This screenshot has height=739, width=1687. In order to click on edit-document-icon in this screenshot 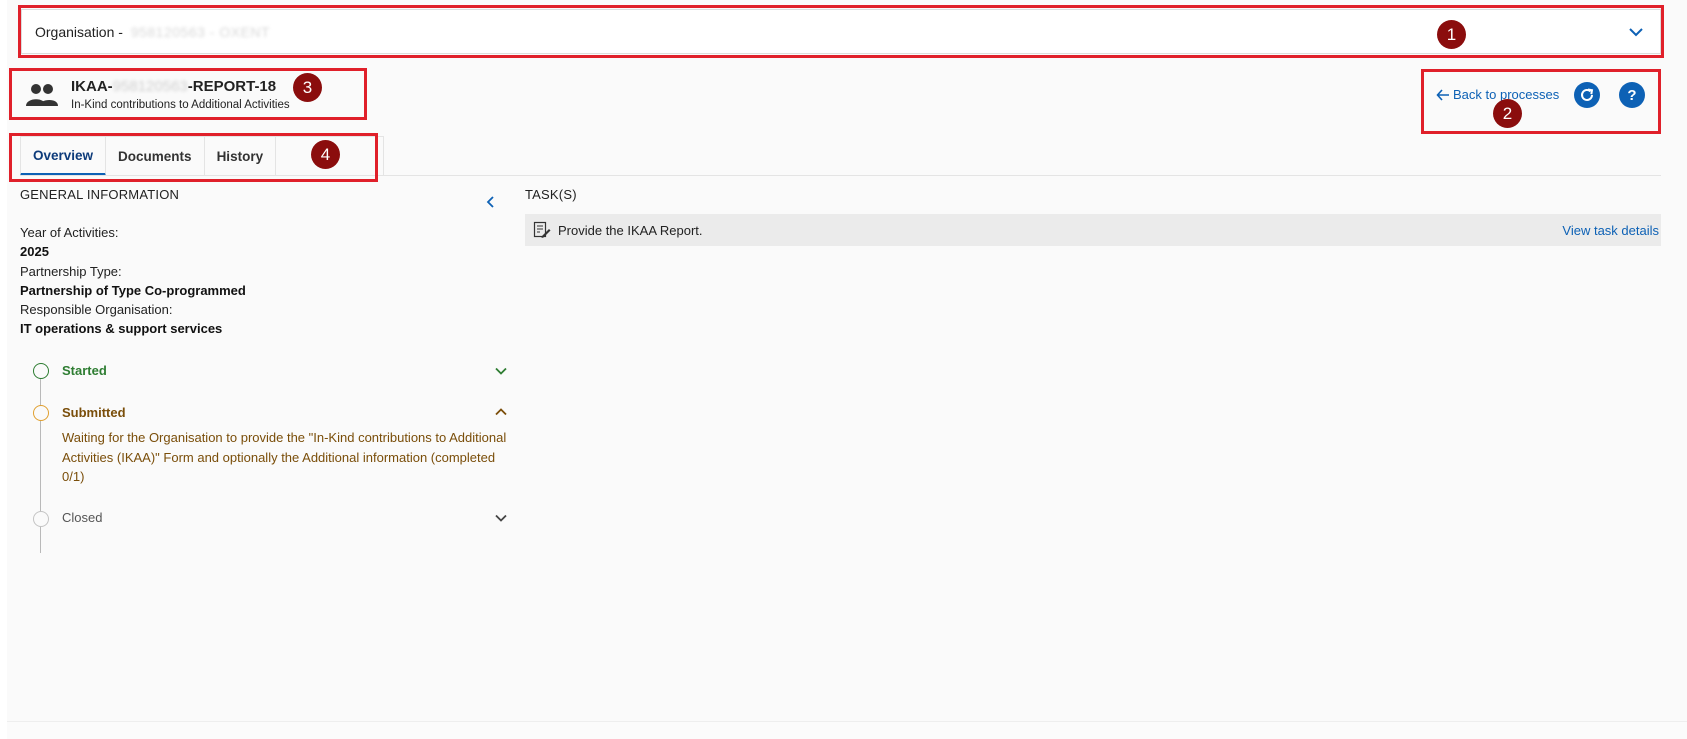, I will do `click(542, 229)`.